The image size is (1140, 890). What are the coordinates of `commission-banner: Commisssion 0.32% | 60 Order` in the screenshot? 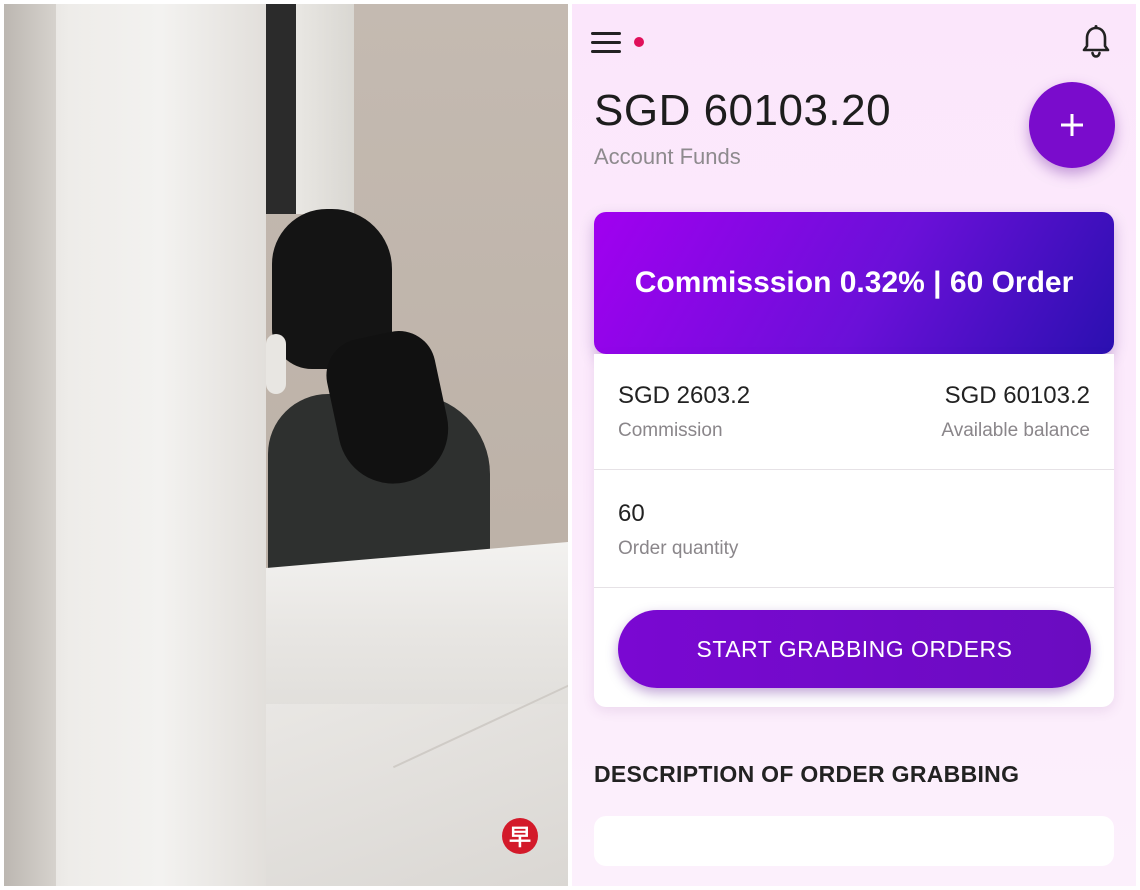 It's located at (854, 283).